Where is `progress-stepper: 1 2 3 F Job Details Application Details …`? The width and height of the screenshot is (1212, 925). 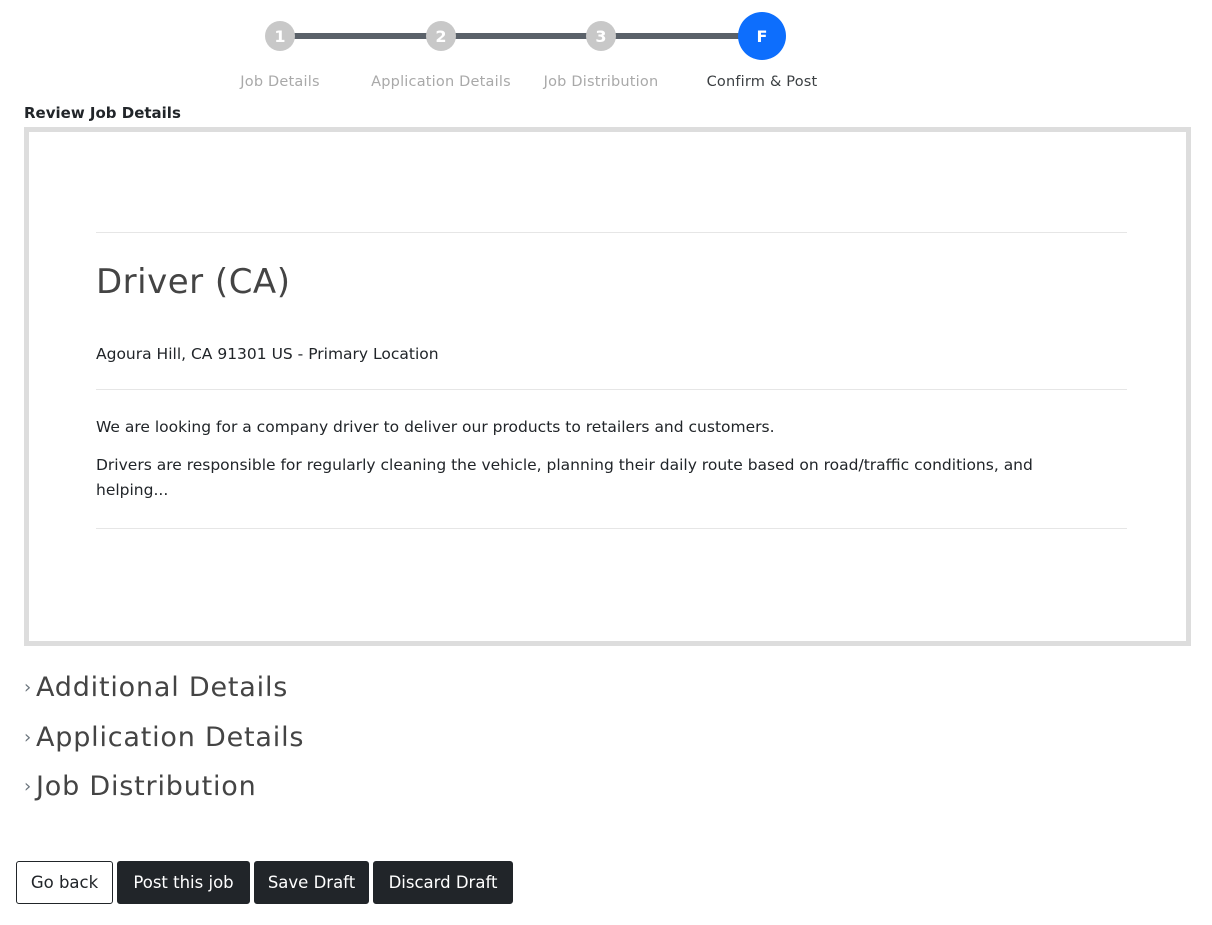
progress-stepper: 1 2 3 F Job Details Application Details … is located at coordinates (606, 50).